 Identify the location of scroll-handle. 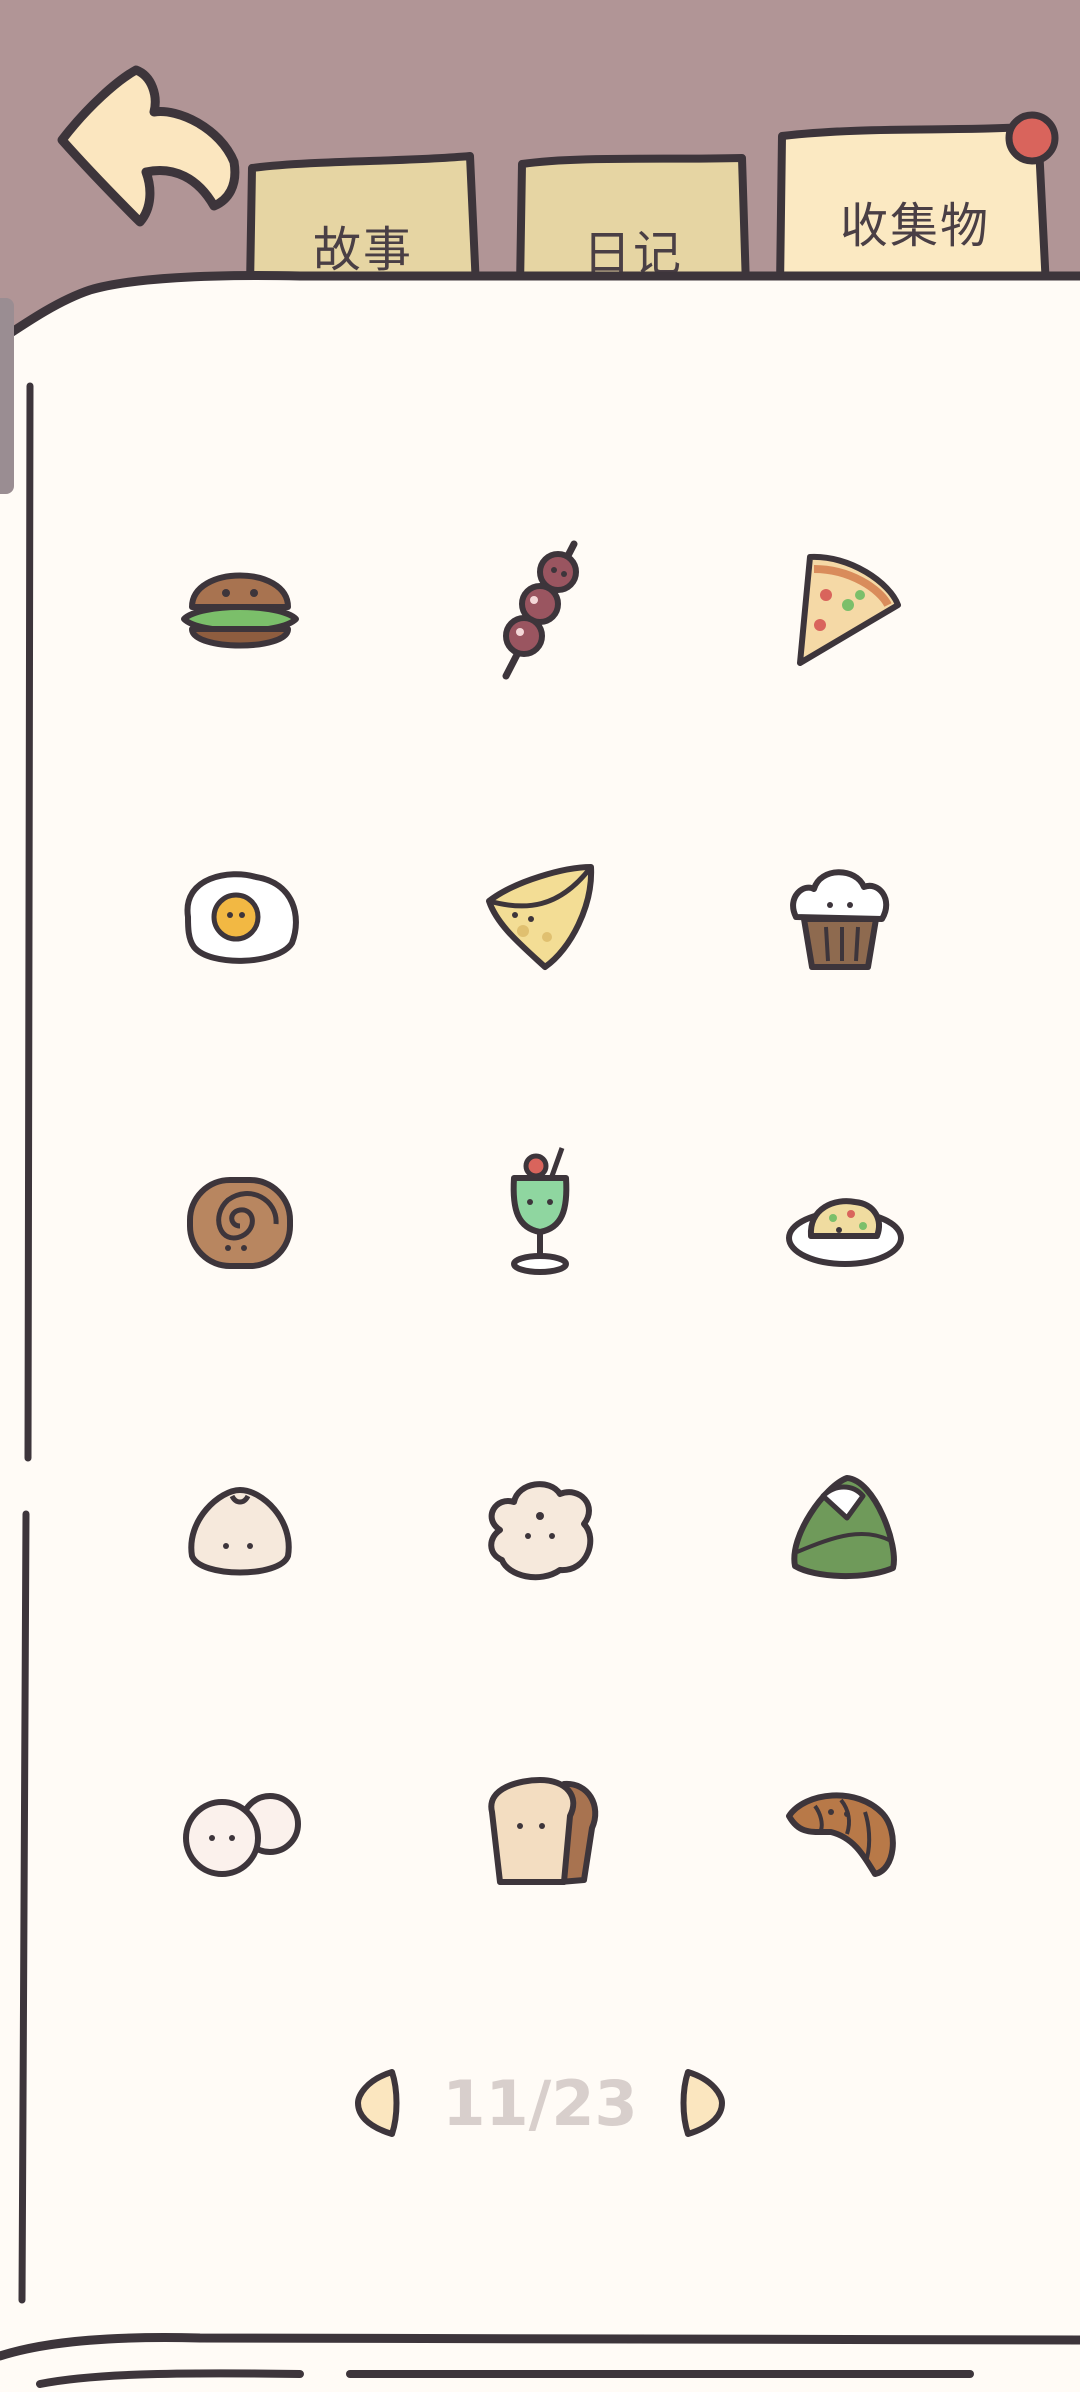
(7, 396).